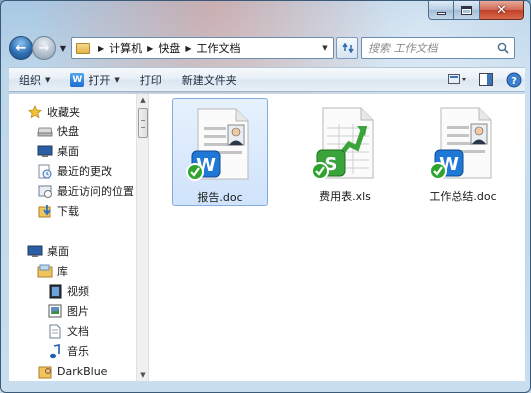 The width and height of the screenshot is (531, 393). What do you see at coordinates (45, 371) in the screenshot?
I see `user-folder-icon` at bounding box center [45, 371].